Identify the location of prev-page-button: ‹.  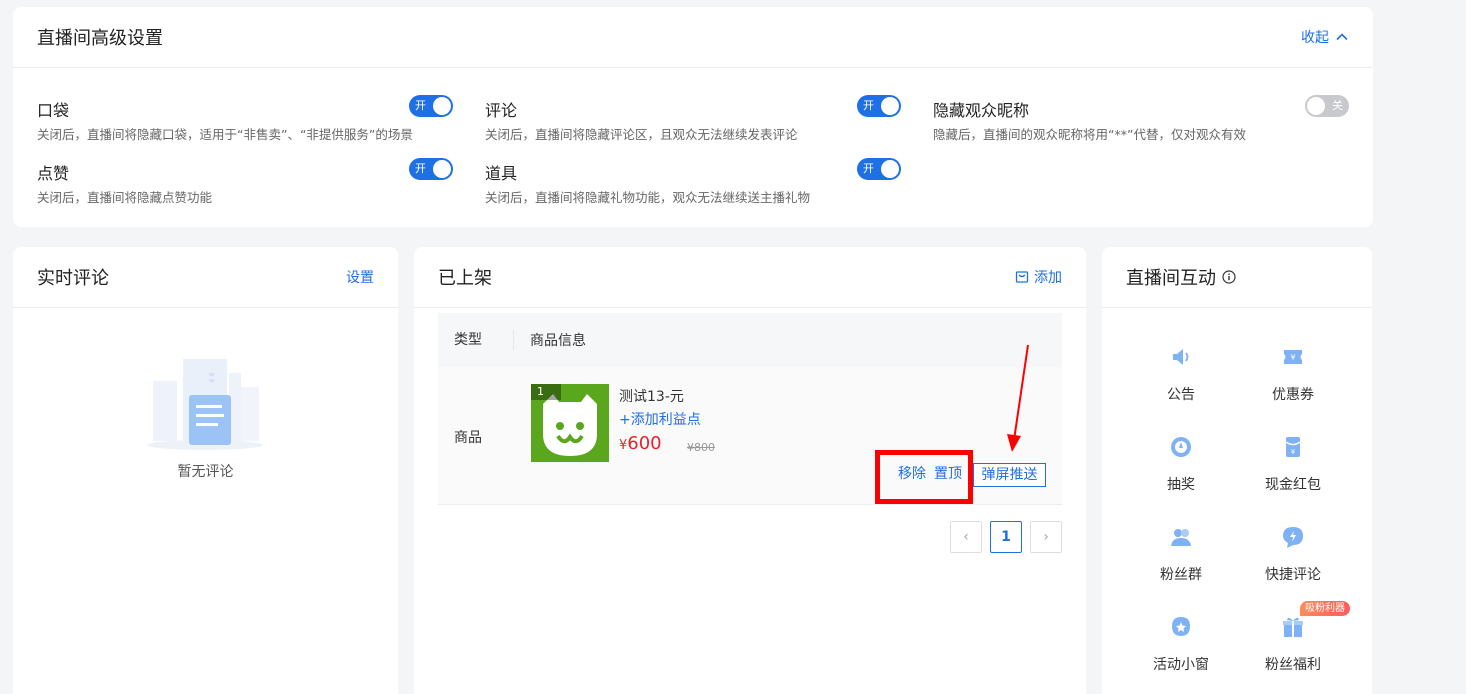
(966, 537).